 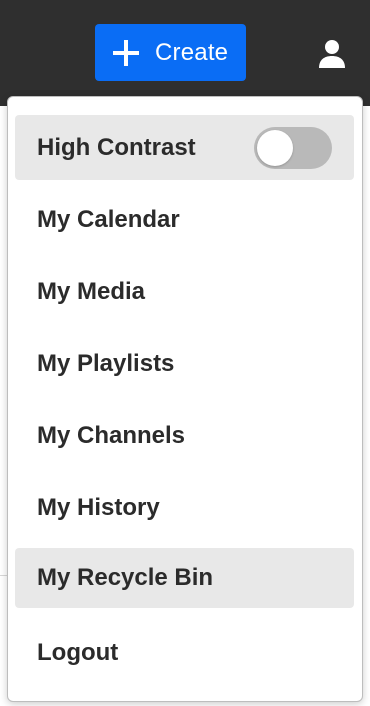 What do you see at coordinates (108, 219) in the screenshot?
I see `menu-item-label: My Calendar` at bounding box center [108, 219].